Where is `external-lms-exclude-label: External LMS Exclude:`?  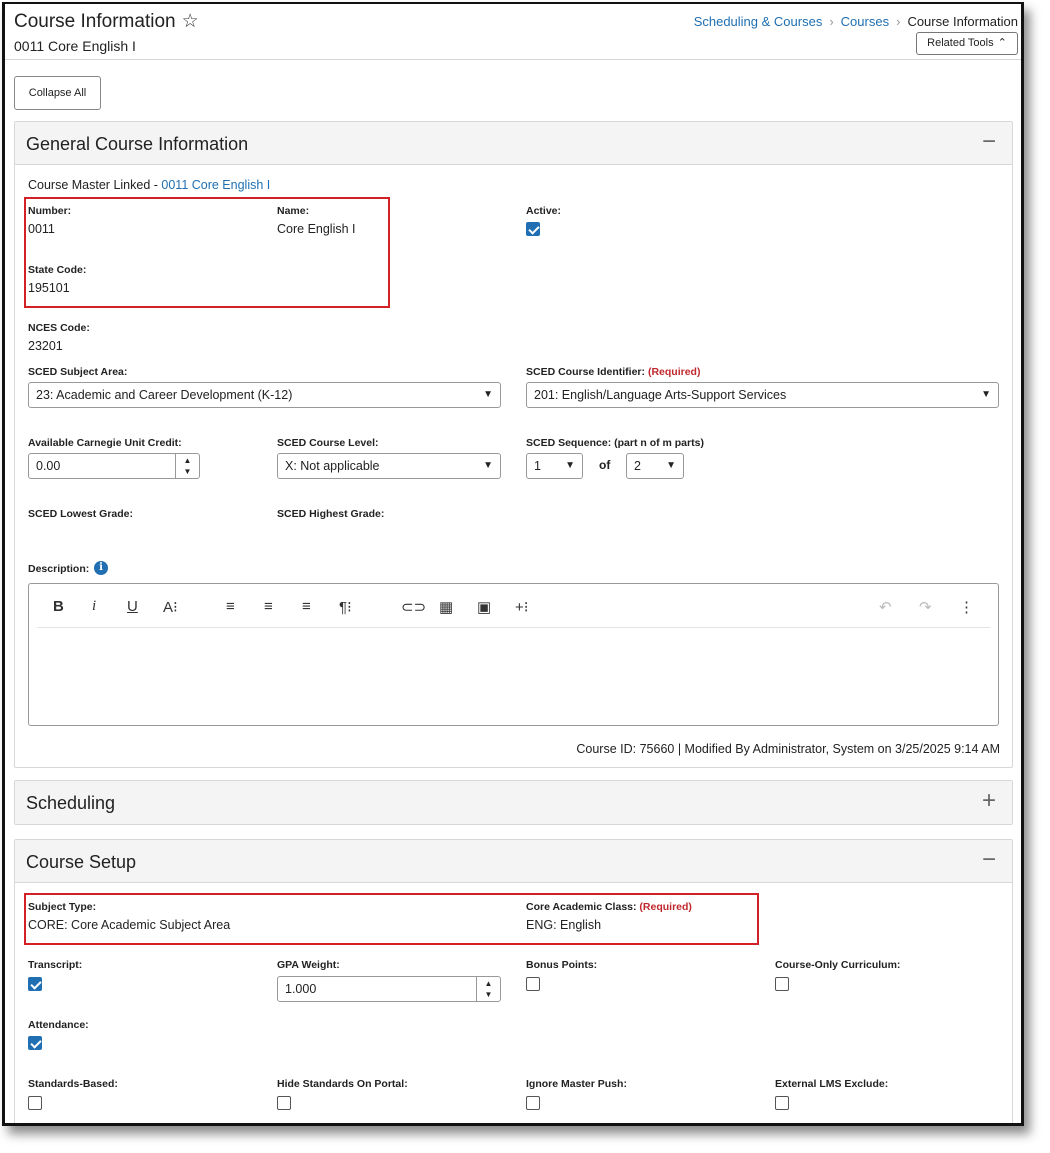
external-lms-exclude-label: External LMS Exclude: is located at coordinates (832, 1084).